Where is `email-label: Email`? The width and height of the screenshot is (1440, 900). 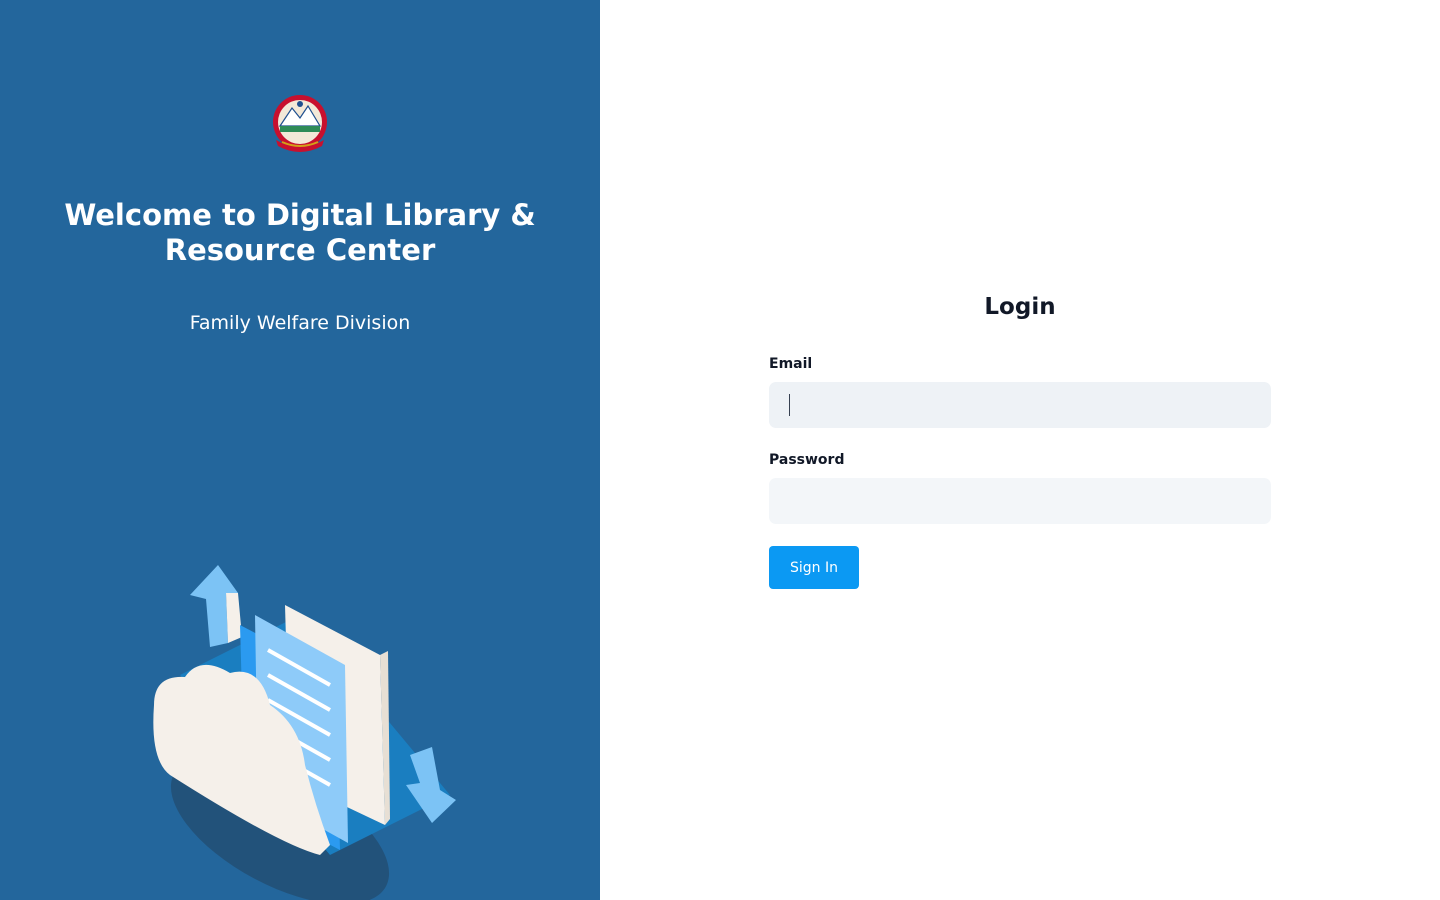
email-label: Email is located at coordinates (791, 364).